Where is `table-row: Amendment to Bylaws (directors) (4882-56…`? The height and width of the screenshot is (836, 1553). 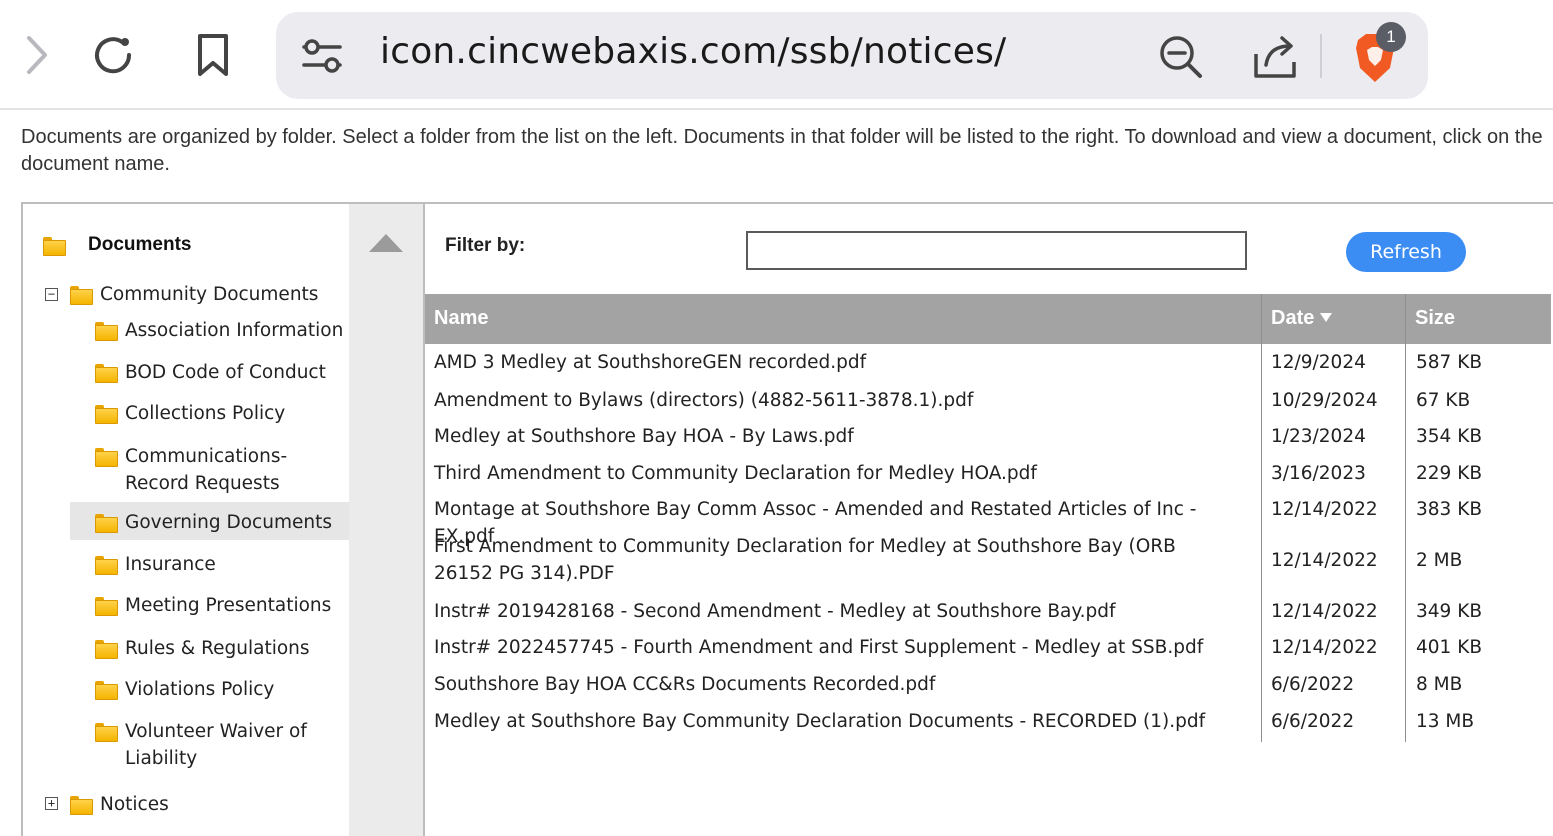
table-row: Amendment to Bylaws (directors) (4882-56… is located at coordinates (987, 405).